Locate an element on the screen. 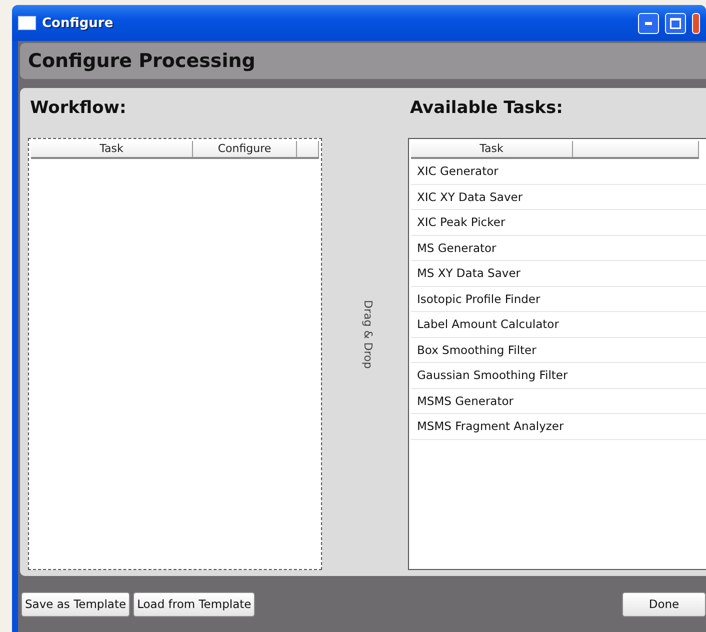 The image size is (706, 632). task-row: Gaussian Smoothing Filter is located at coordinates (558, 375).